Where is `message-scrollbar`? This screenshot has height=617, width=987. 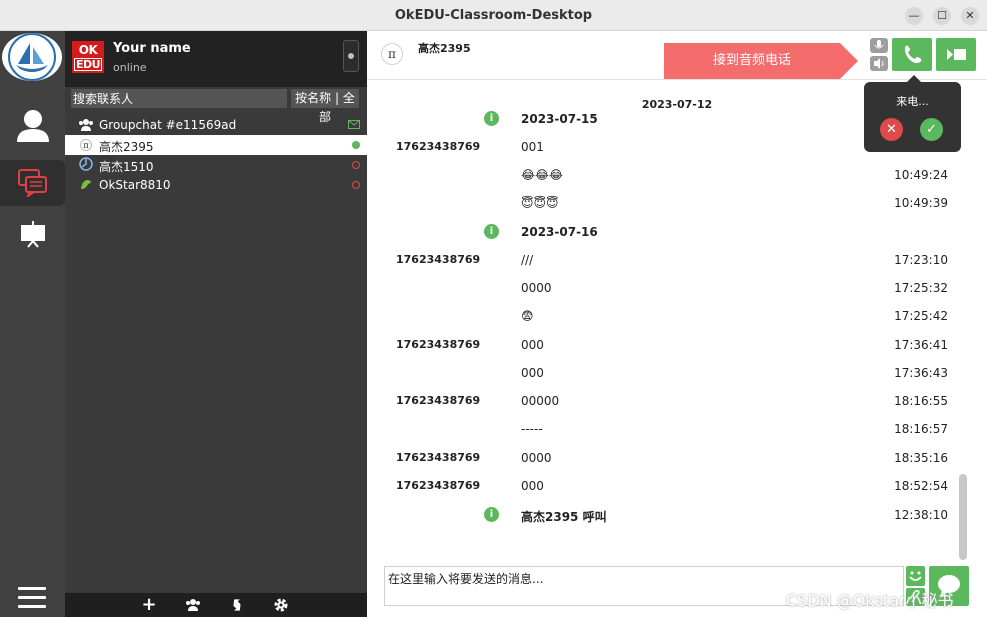 message-scrollbar is located at coordinates (963, 517).